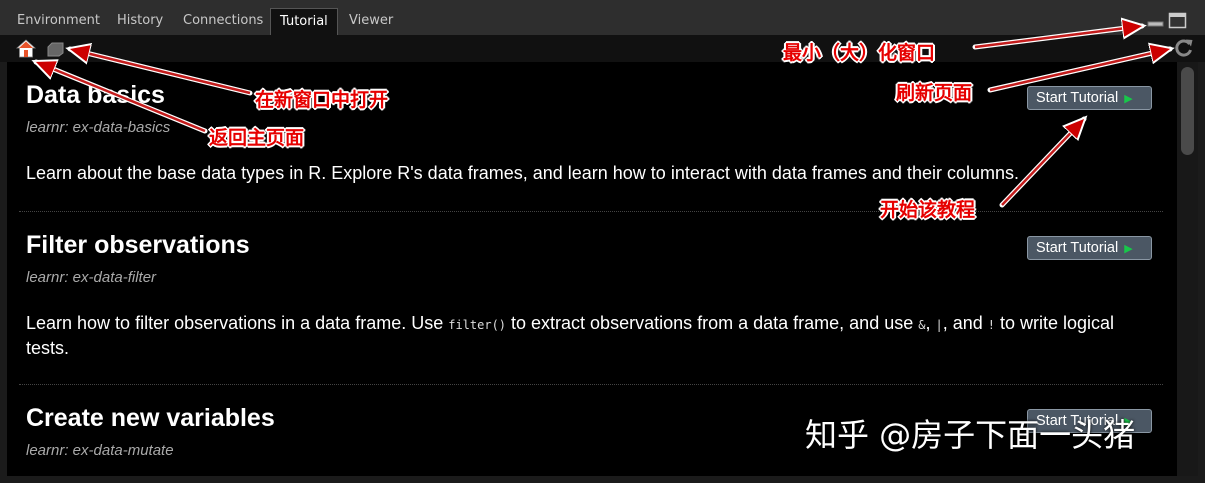 This screenshot has width=1205, height=483. What do you see at coordinates (257, 138) in the screenshot?
I see `annotation-back-home: 返回主页面` at bounding box center [257, 138].